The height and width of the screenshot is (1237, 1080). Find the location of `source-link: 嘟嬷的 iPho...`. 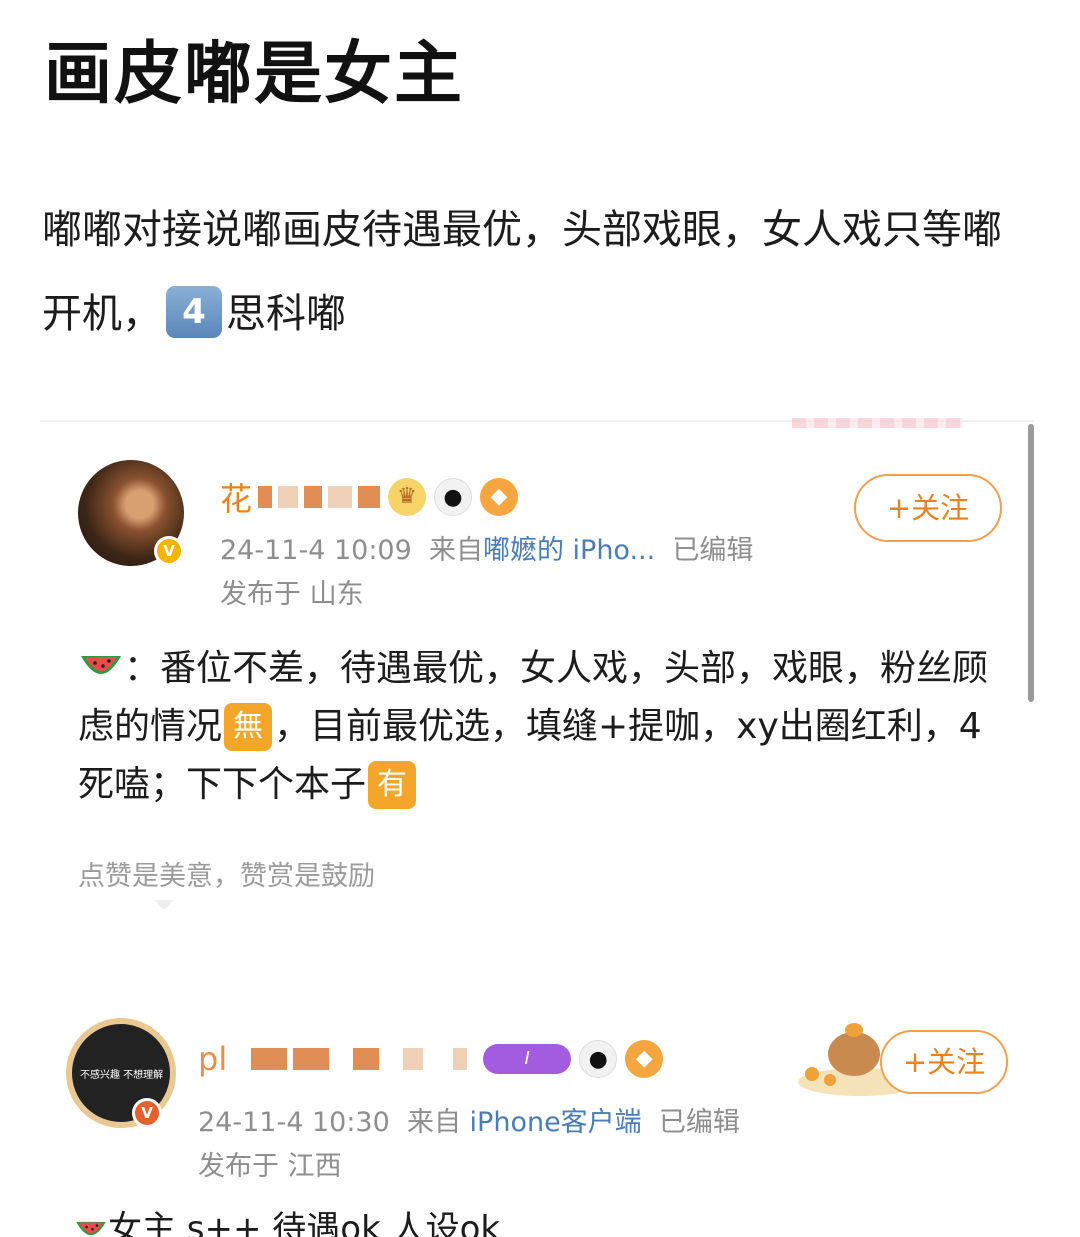

source-link: 嘟嬷的 iPho... is located at coordinates (569, 550).